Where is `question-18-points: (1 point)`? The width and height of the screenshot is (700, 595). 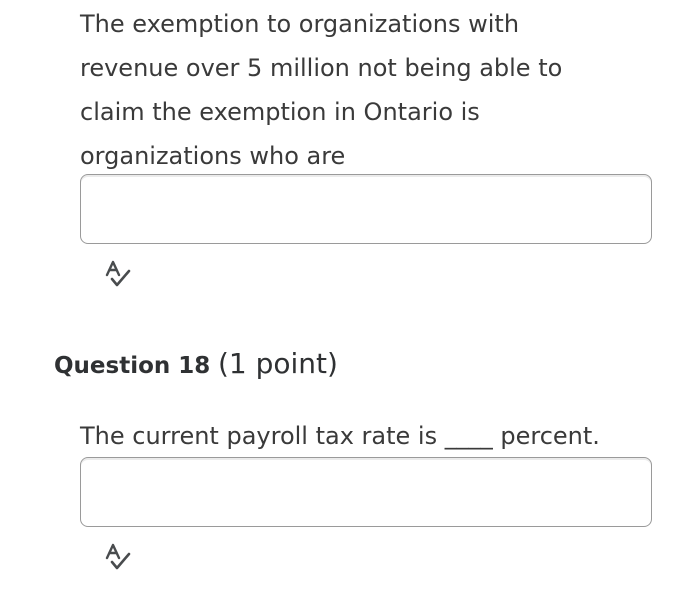
question-18-points: (1 point) is located at coordinates (277, 363).